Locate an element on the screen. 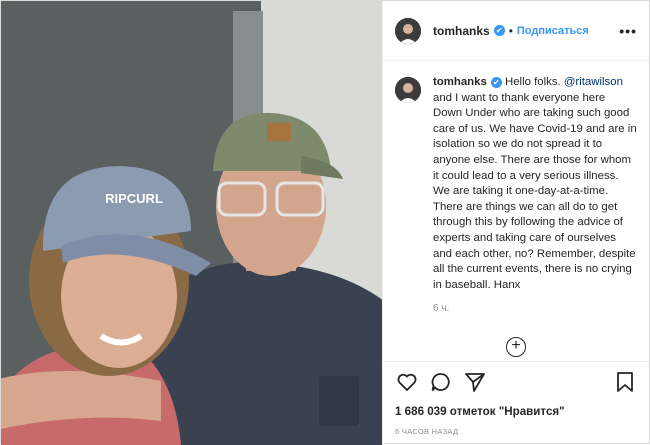  avatar is located at coordinates (408, 30).